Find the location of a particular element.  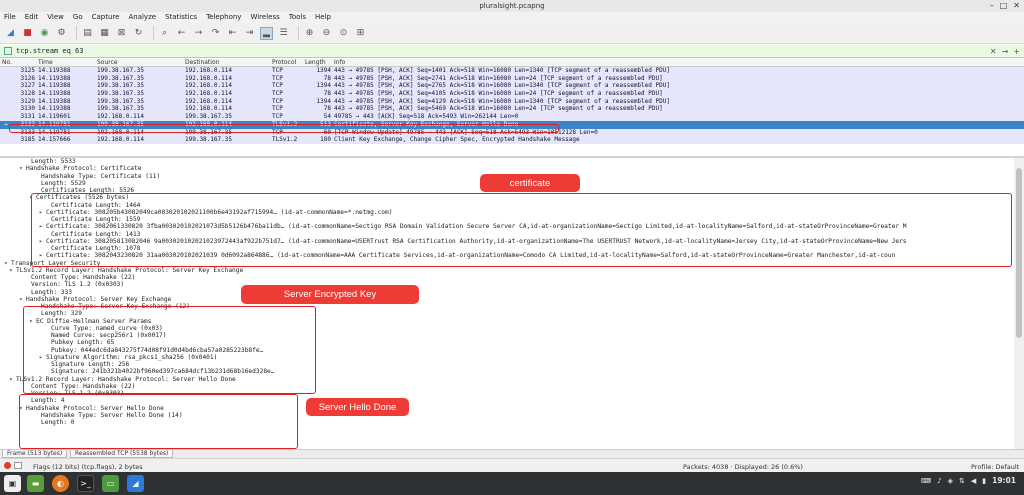

wireshark-icon: ◢ is located at coordinates (135, 483).